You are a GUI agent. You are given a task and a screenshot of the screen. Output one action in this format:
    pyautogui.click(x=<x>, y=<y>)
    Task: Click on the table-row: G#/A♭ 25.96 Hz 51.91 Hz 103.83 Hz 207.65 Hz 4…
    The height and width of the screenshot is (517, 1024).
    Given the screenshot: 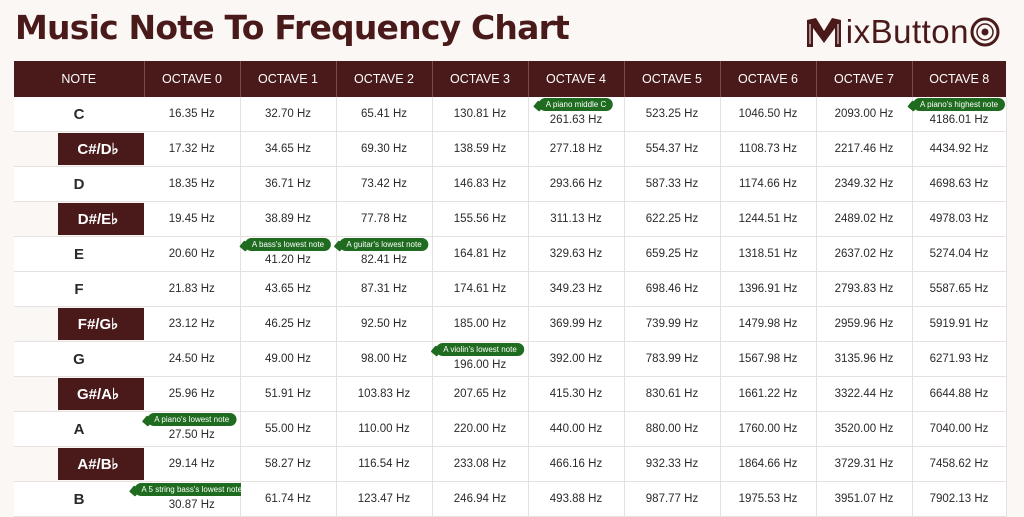 What is the action you would take?
    pyautogui.click(x=510, y=394)
    